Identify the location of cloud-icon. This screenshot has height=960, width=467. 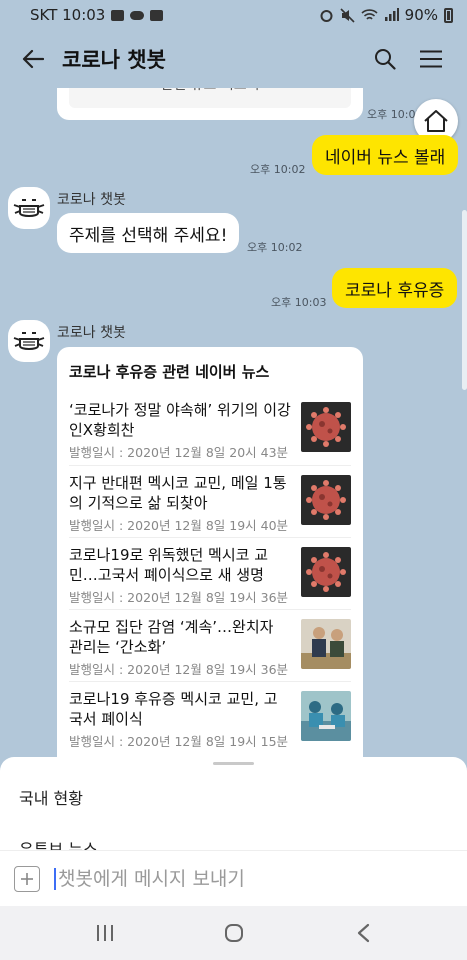
(137, 15).